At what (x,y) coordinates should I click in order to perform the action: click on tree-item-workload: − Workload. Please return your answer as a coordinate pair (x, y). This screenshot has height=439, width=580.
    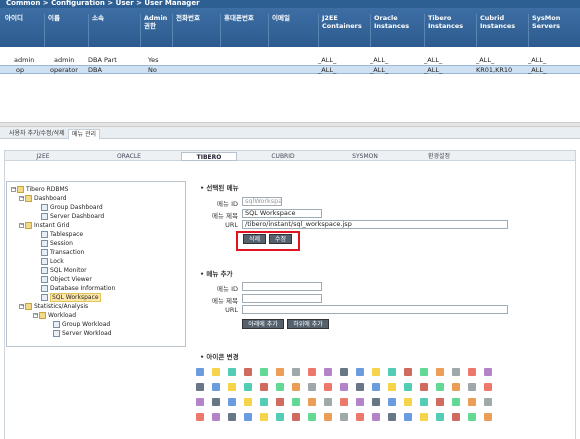
    Looking at the image, I should click on (54, 315).